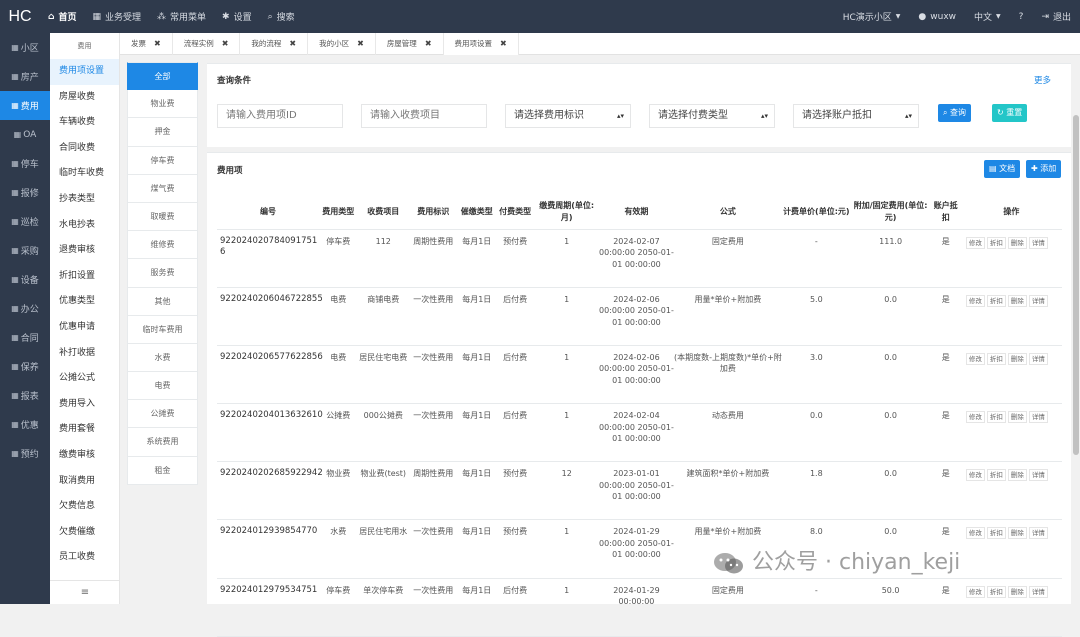 This screenshot has width=1080, height=637. What do you see at coordinates (481, 44) in the screenshot?
I see `page-tab: 费用项设置 ✖` at bounding box center [481, 44].